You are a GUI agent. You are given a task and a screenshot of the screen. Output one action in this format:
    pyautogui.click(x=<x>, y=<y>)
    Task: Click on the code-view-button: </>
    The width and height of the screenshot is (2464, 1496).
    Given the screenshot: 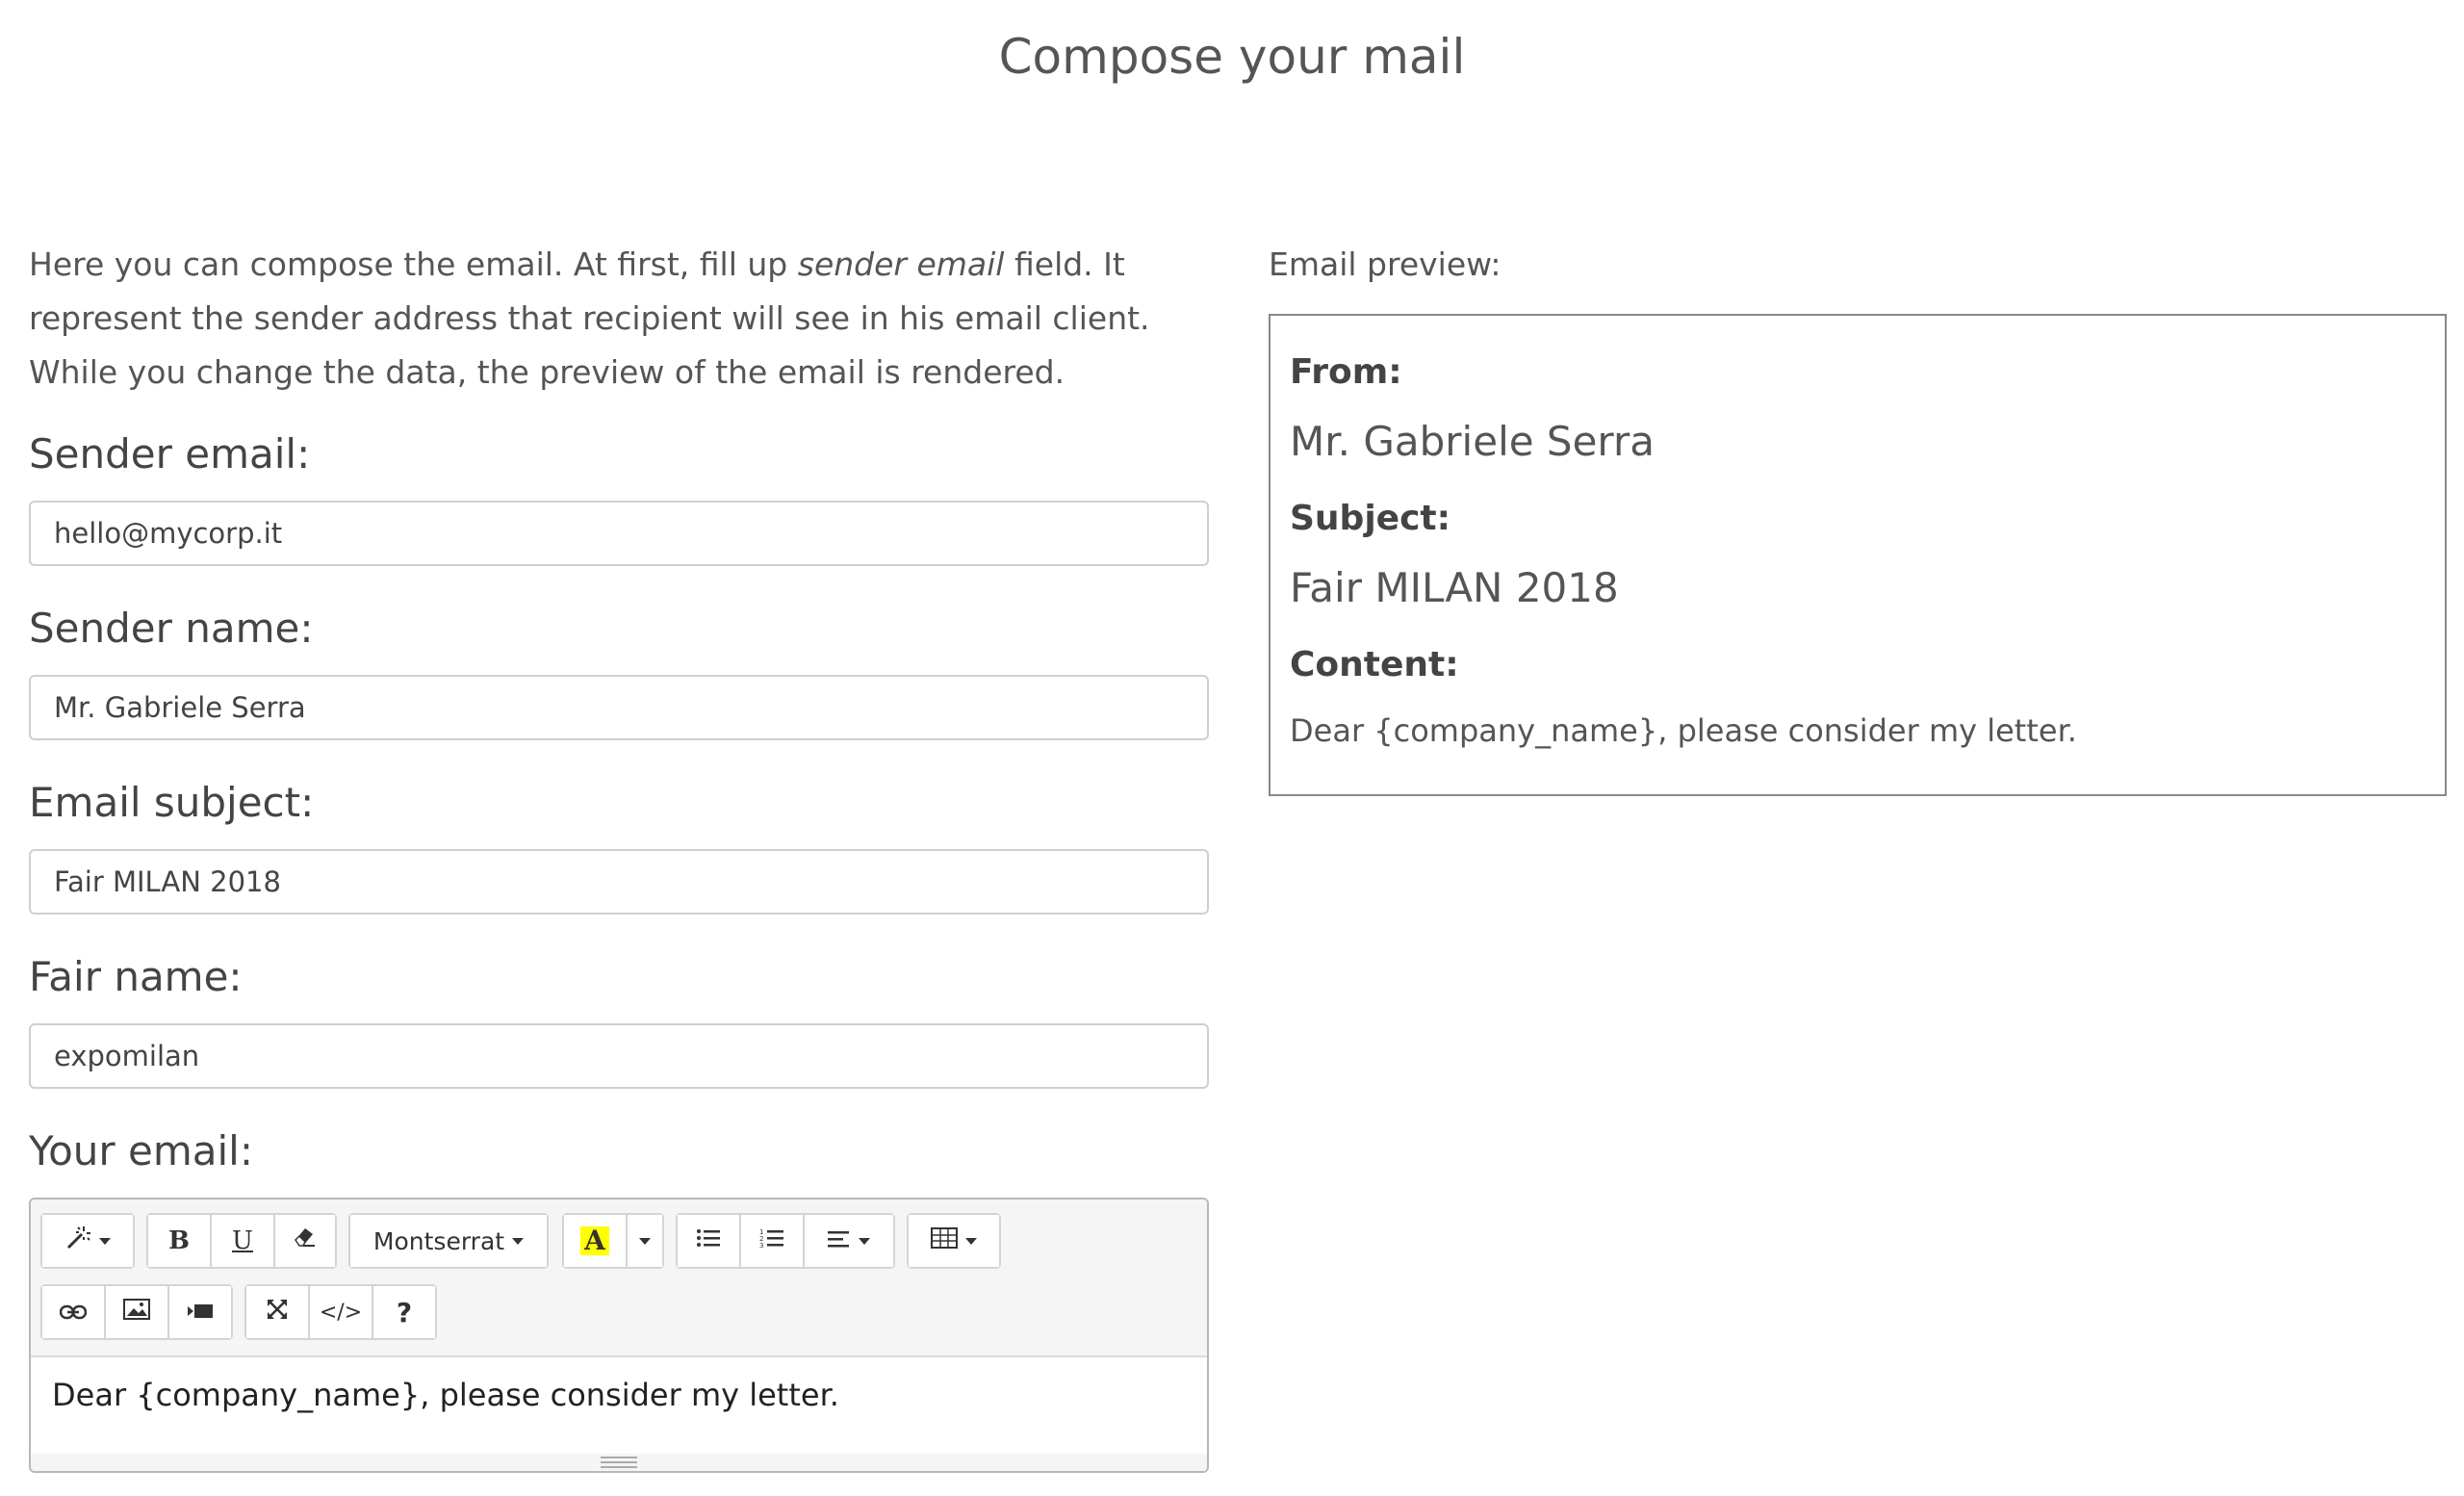 What is the action you would take?
    pyautogui.click(x=341, y=1312)
    